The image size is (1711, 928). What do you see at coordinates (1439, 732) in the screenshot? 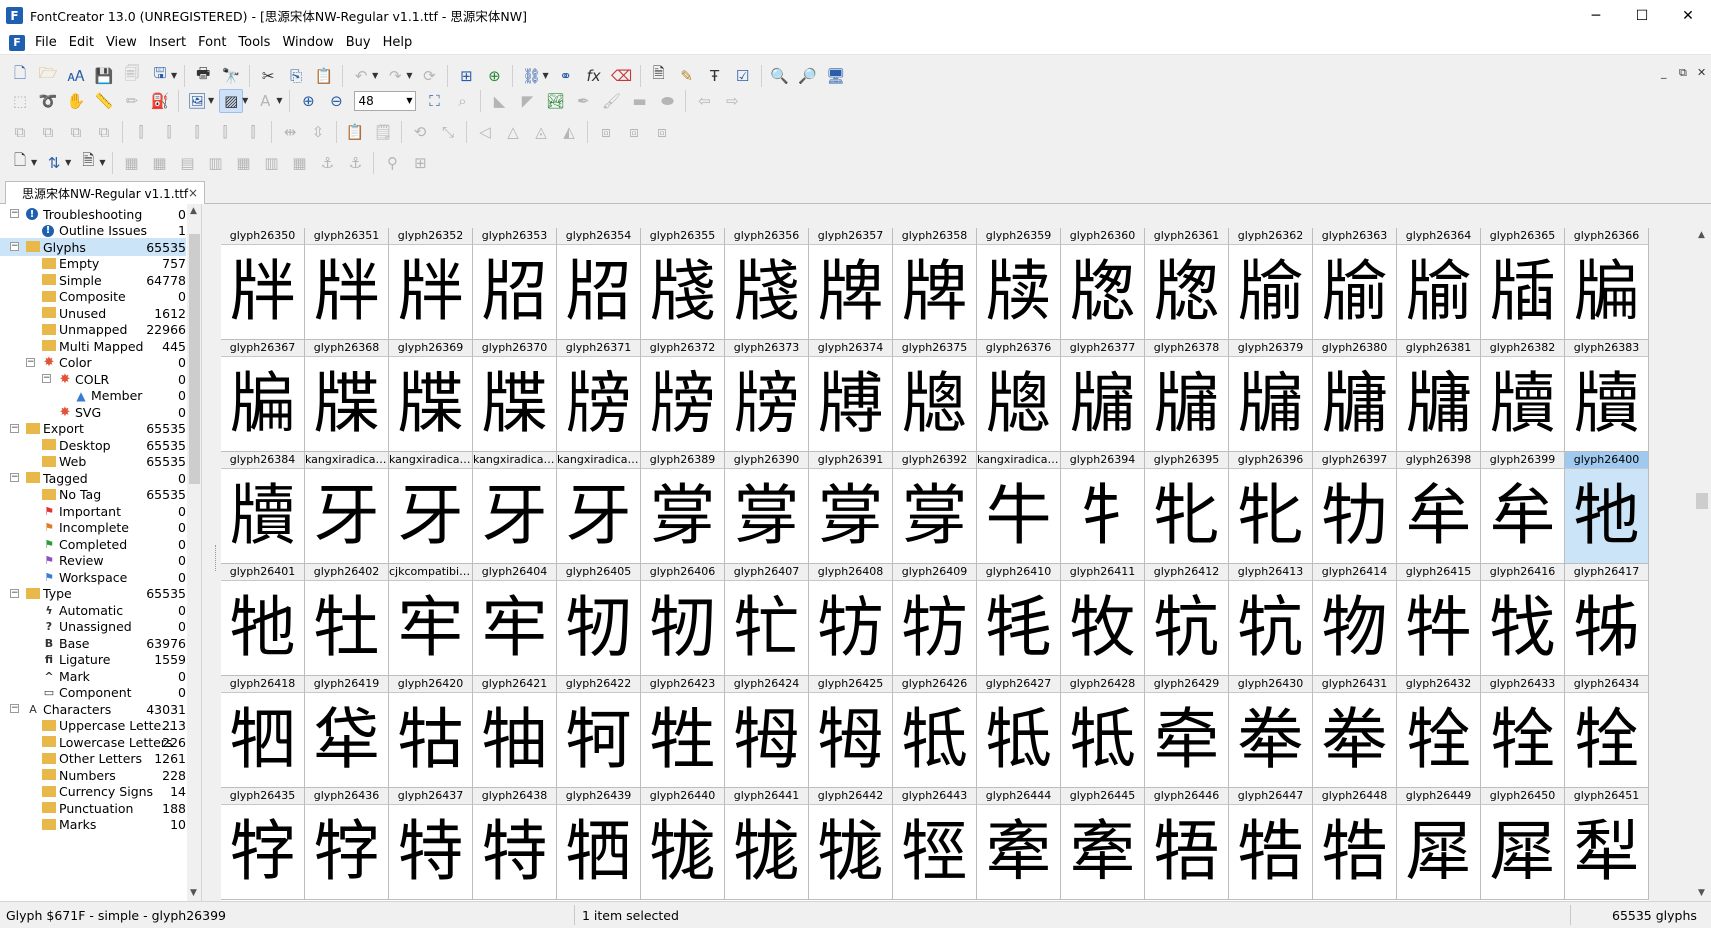
I see `glyph-cell: glyph26432 牷` at bounding box center [1439, 732].